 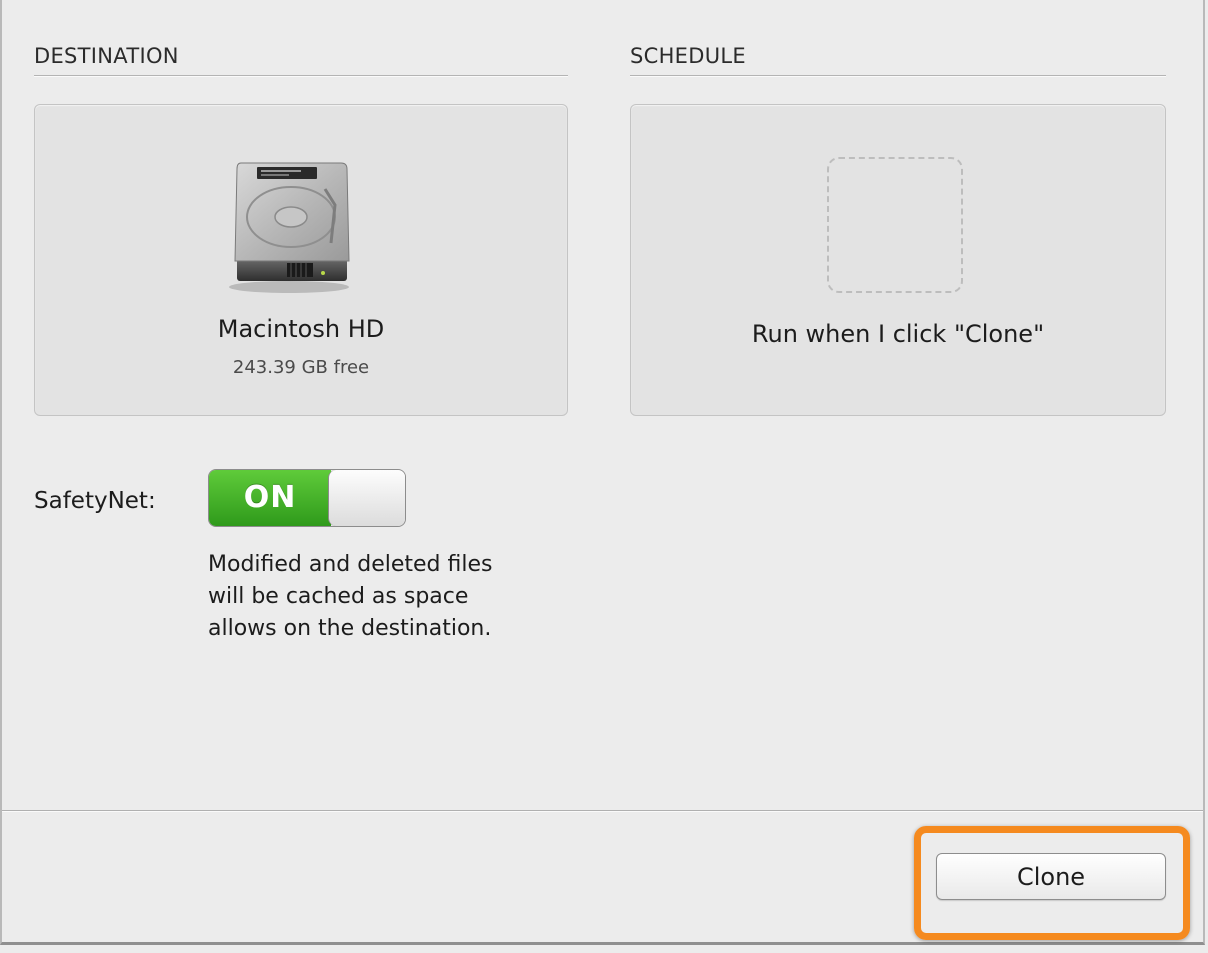 I want to click on destination-selector: Macintosh HD 243.39 GB free, so click(x=301, y=260).